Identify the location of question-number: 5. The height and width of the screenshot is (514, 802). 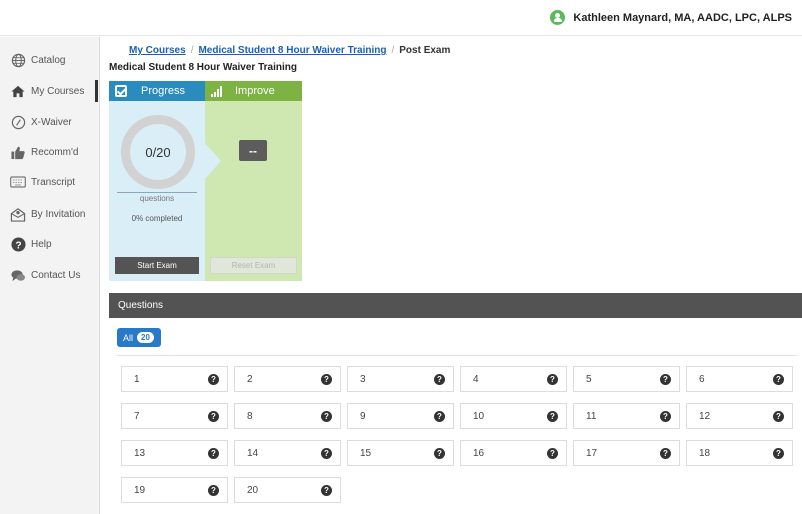
(589, 379).